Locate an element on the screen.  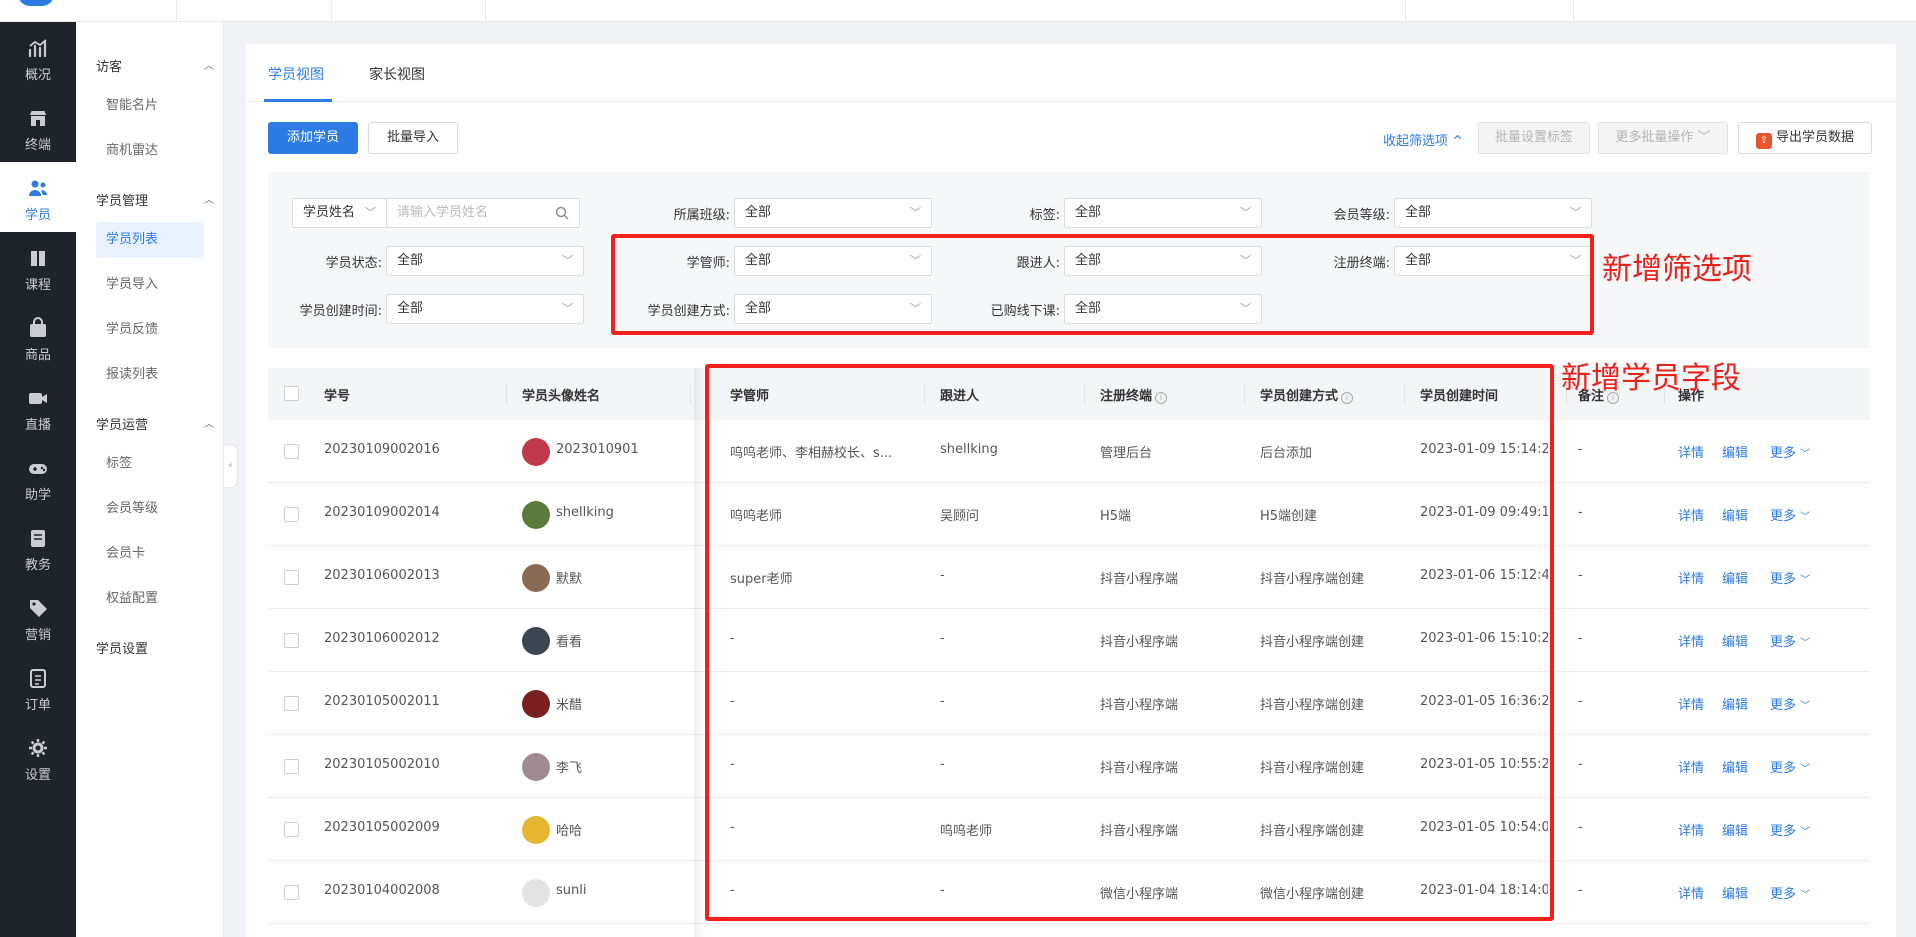
nav-item-4: 商品 is located at coordinates (38, 337).